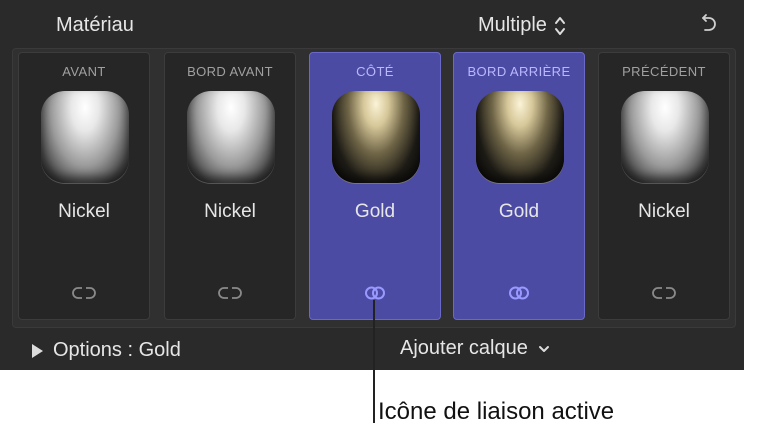  I want to click on chevron-down-icon, so click(543, 348).